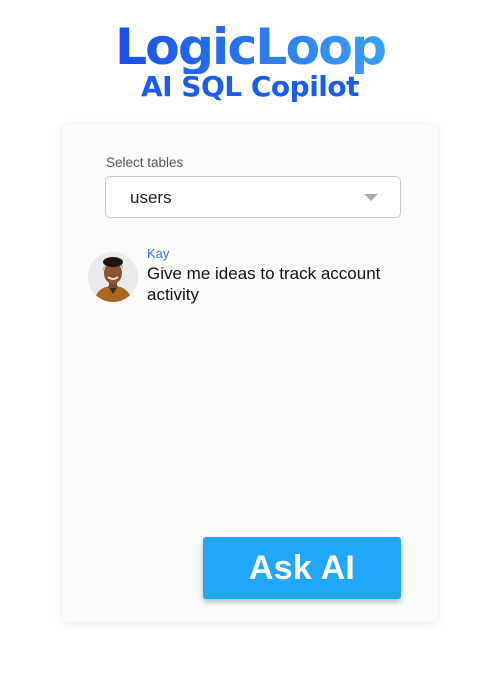 This screenshot has width=500, height=675. I want to click on table-select-dropdown: users, so click(253, 197).